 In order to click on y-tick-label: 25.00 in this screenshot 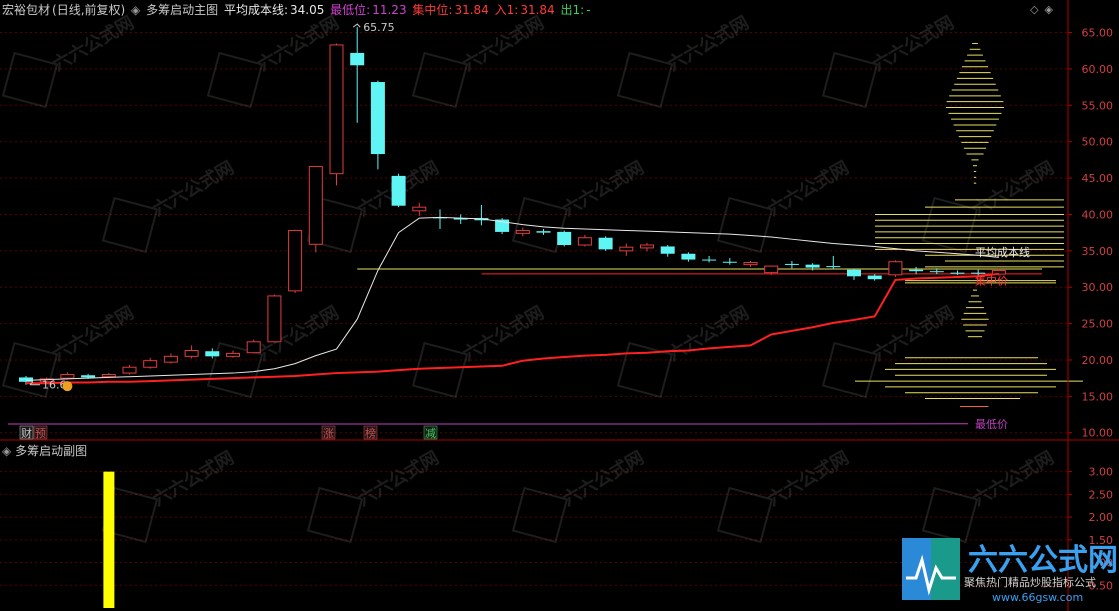, I will do `click(1098, 324)`.